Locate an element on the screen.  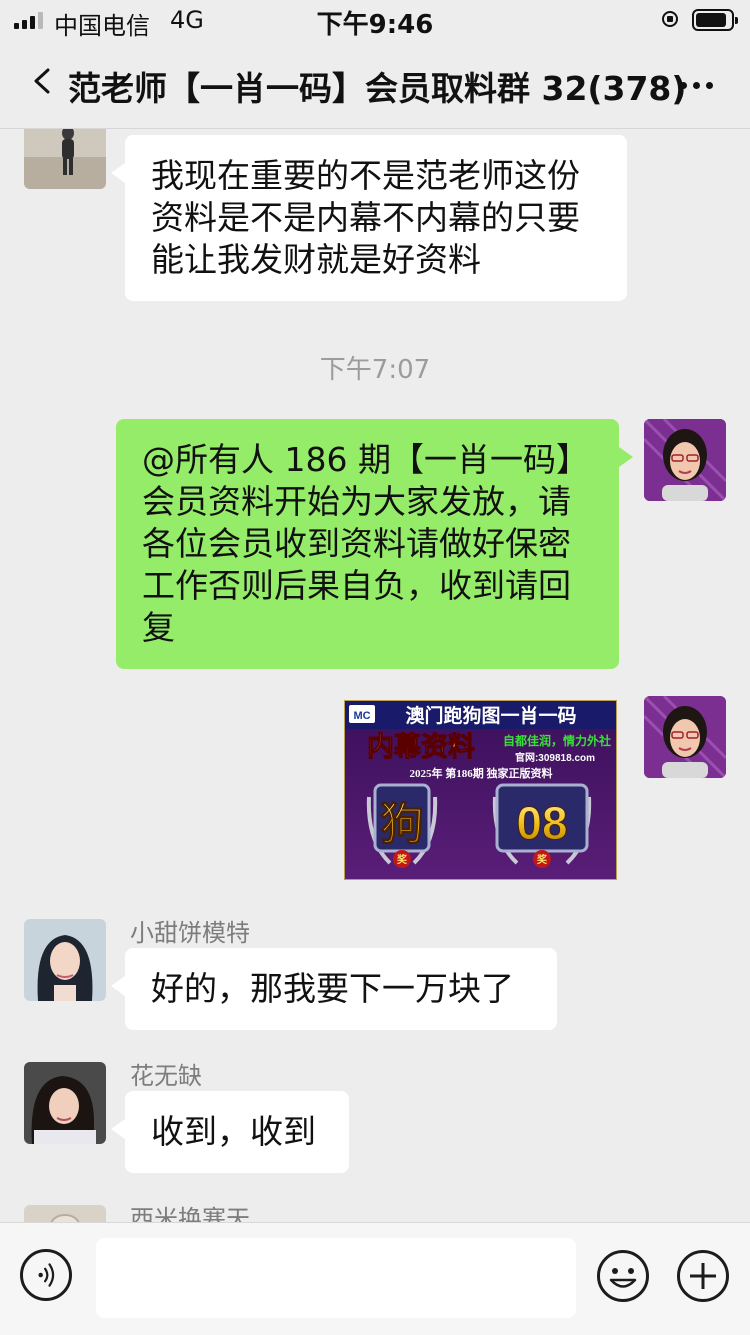
image-slogan: 自都佳润，情力外社 is located at coordinates (557, 740).